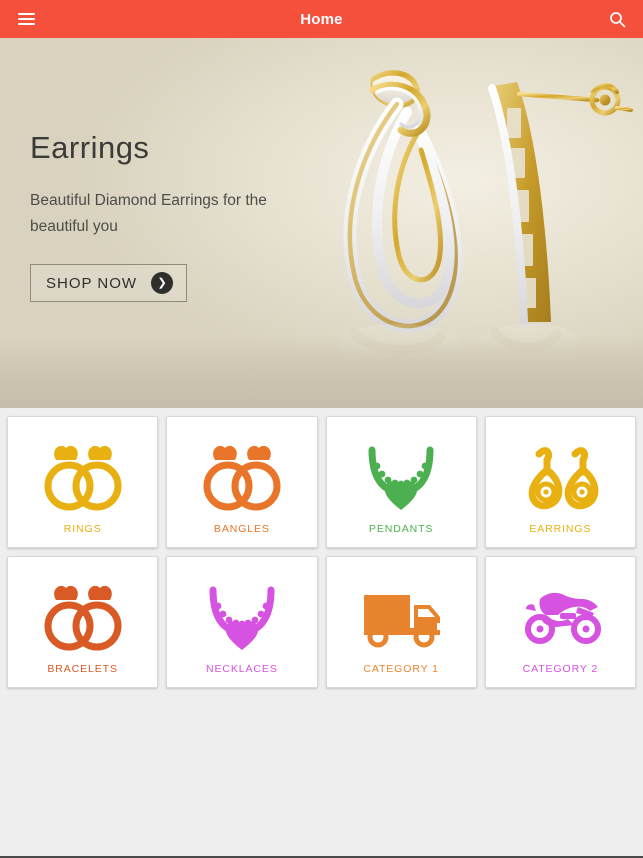  Describe the element at coordinates (92, 283) in the screenshot. I see `shop-now-label: SHOP NOW` at that location.